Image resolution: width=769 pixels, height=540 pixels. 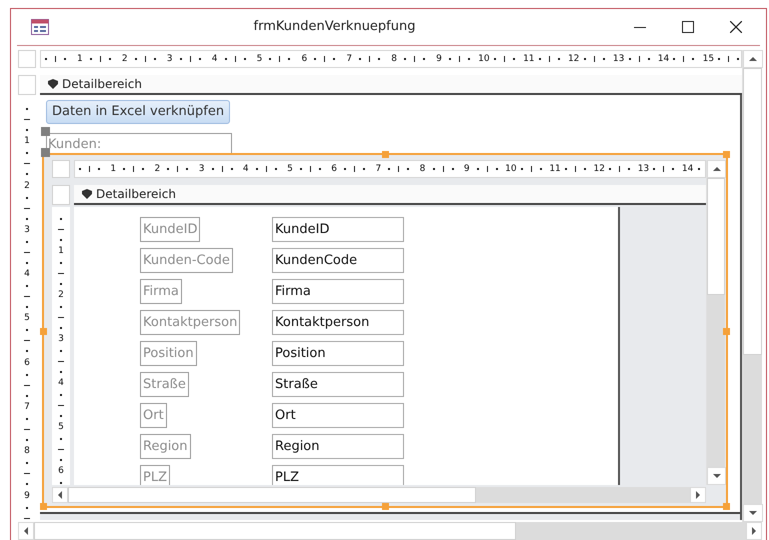 I want to click on form-icon, so click(x=40, y=27).